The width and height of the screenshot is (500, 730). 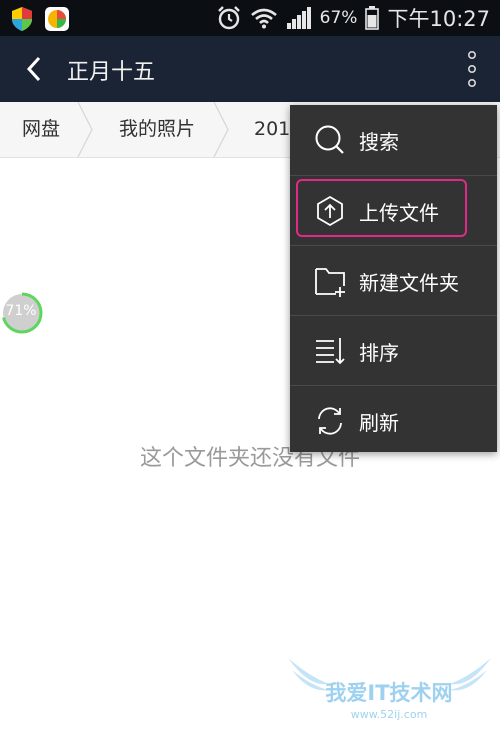 I want to click on menu-item-refresh: 刷新, so click(x=393, y=420).